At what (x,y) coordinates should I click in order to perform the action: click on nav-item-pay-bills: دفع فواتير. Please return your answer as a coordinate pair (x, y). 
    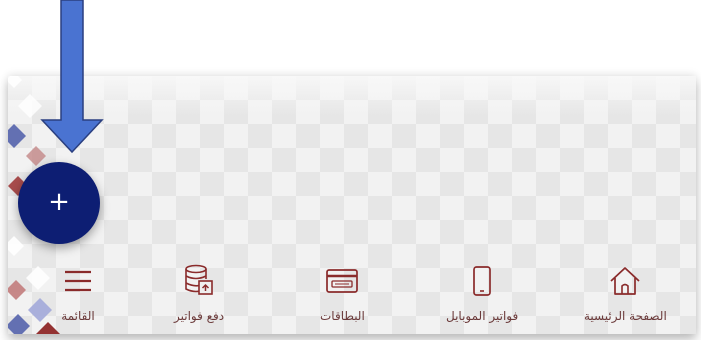
    Looking at the image, I should click on (199, 292).